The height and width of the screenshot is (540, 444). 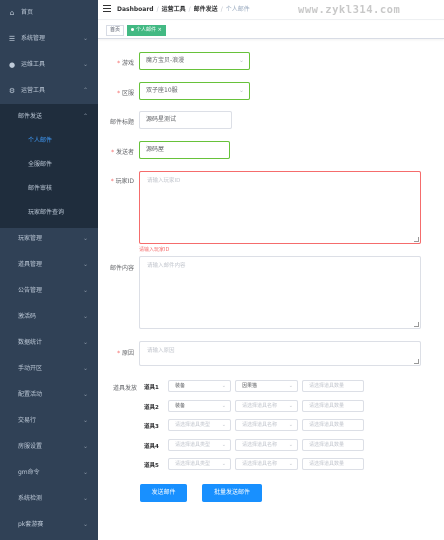 I want to click on sidebar-item-ops-tools: ● 运维工具 ⌄, so click(x=49, y=65).